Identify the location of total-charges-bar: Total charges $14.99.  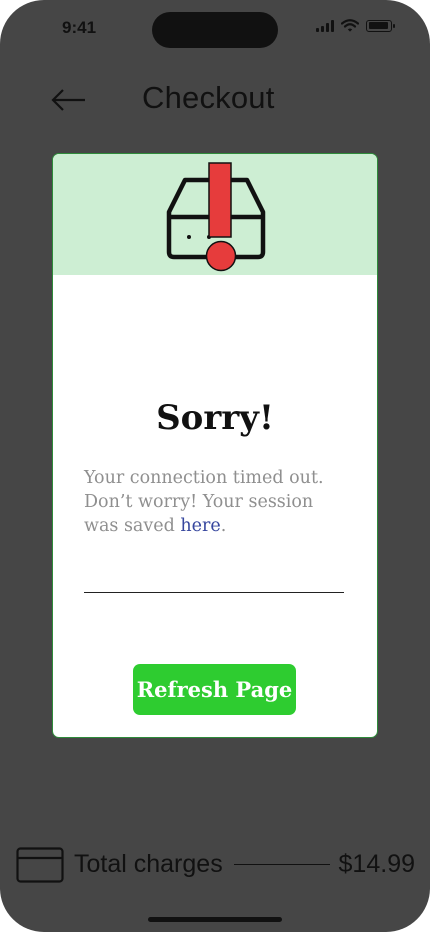
(216, 865).